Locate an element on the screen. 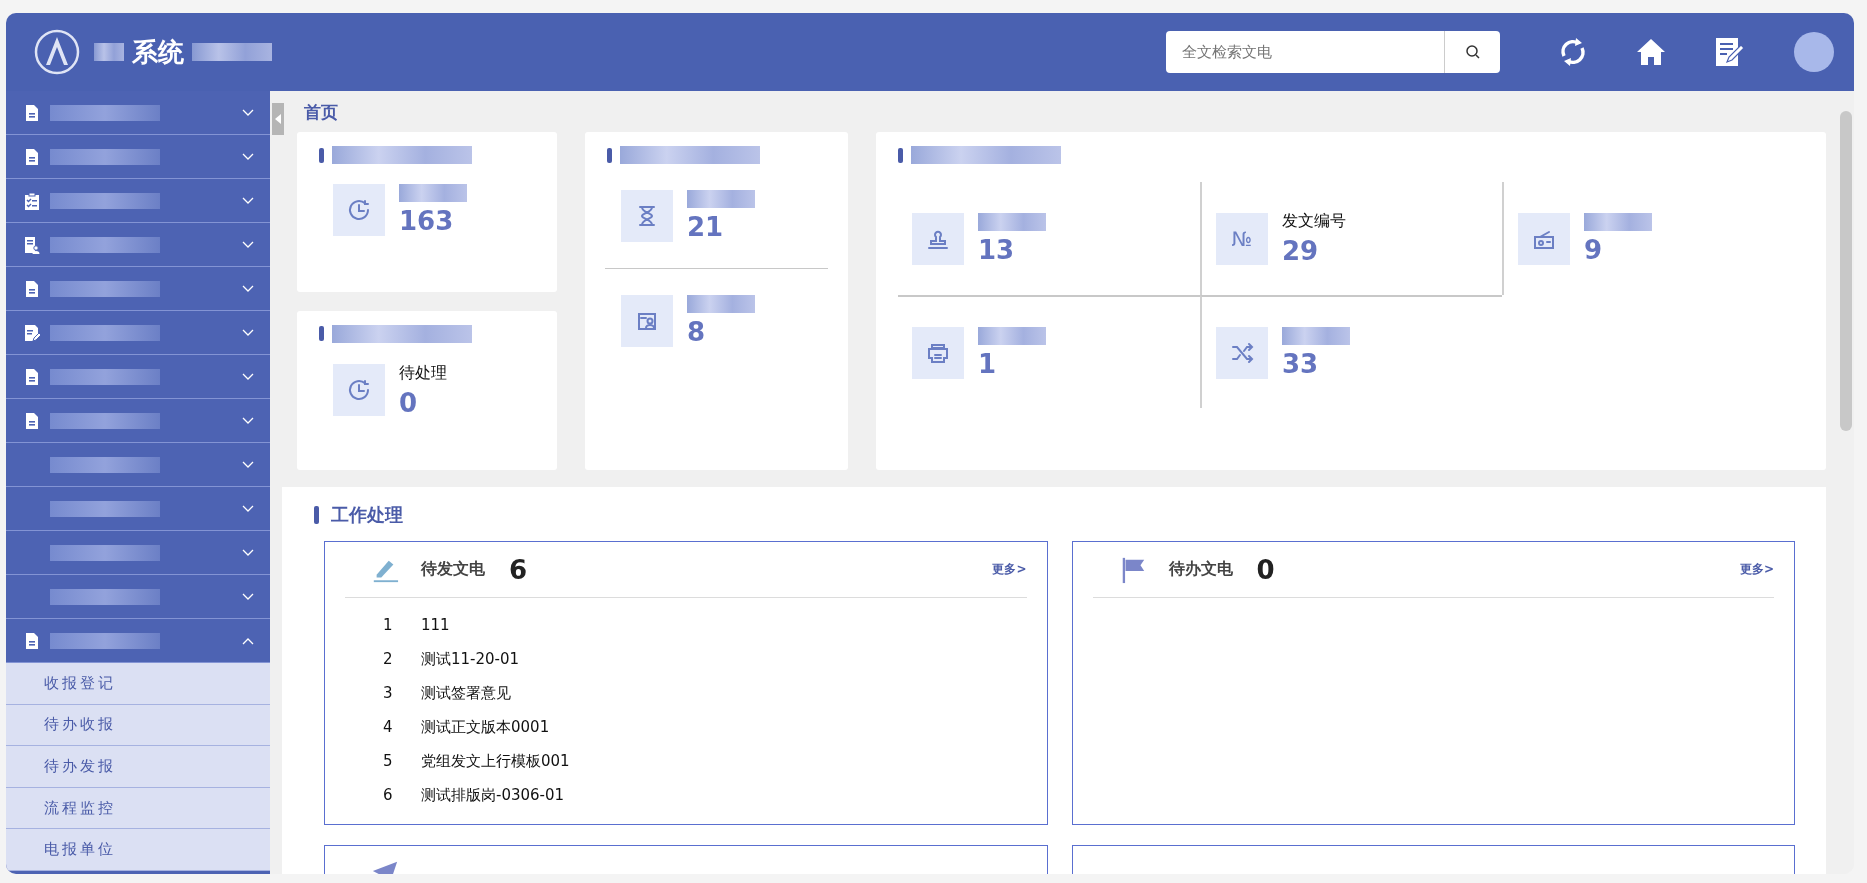  box-title: 待办文电 is located at coordinates (1200, 569).